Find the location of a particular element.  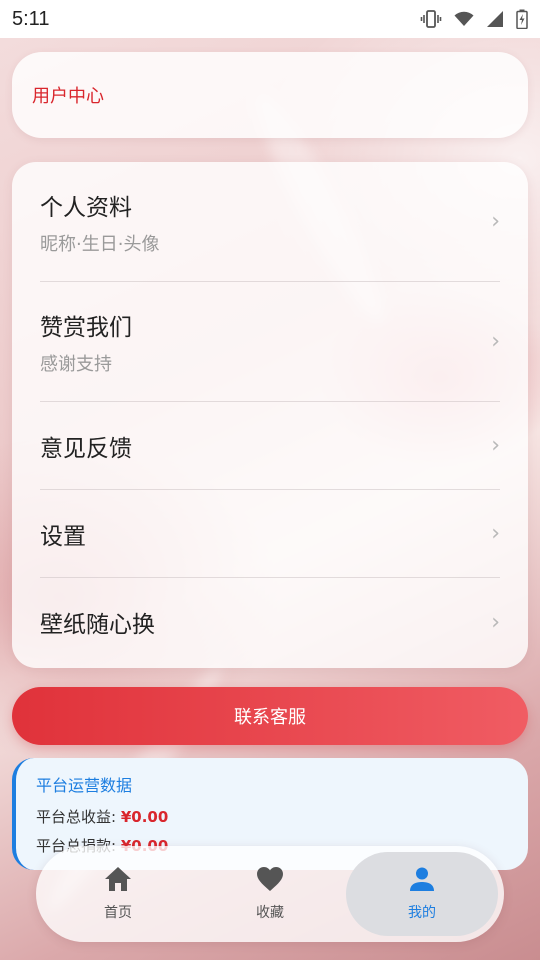

nav-item-home: 首页 is located at coordinates (118, 894).